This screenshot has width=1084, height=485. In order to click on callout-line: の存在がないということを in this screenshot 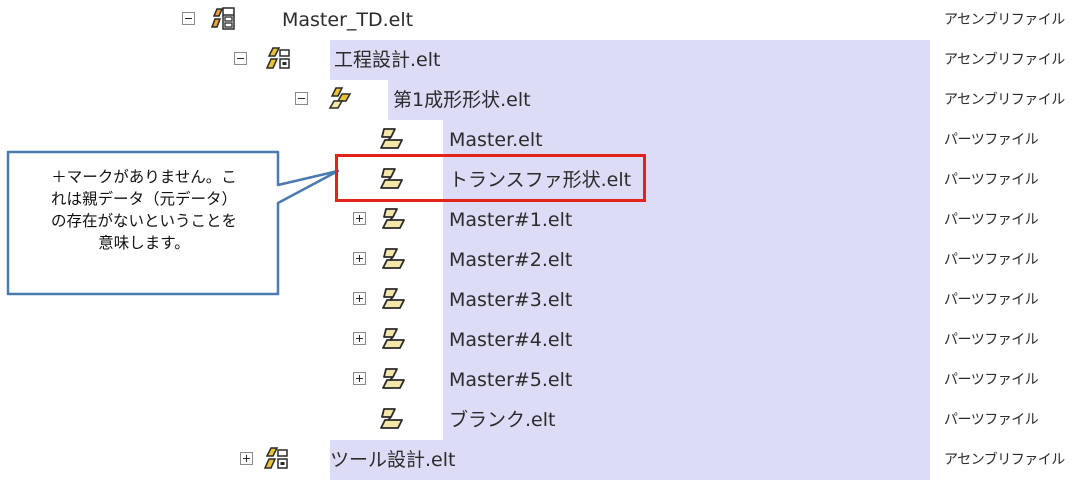, I will do `click(143, 221)`.